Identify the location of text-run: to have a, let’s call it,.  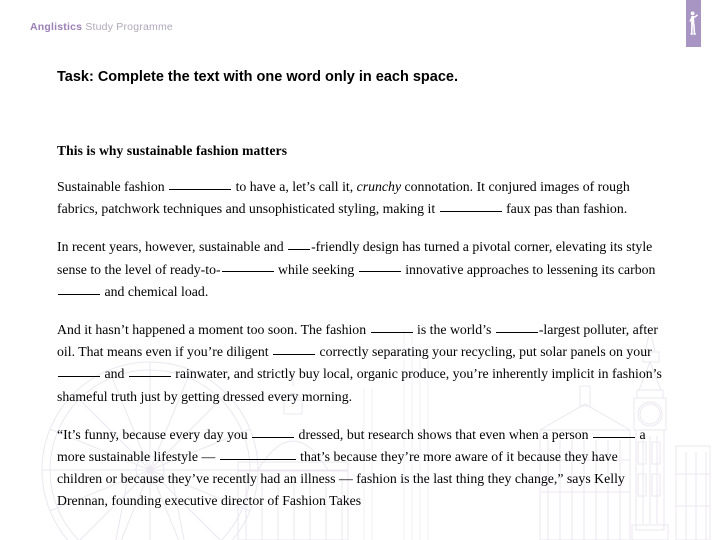
(294, 186).